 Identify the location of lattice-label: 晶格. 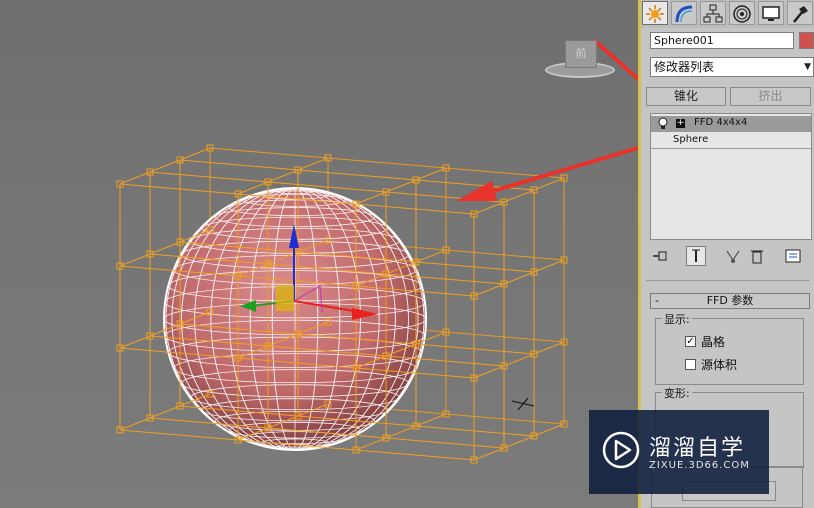
(713, 342).